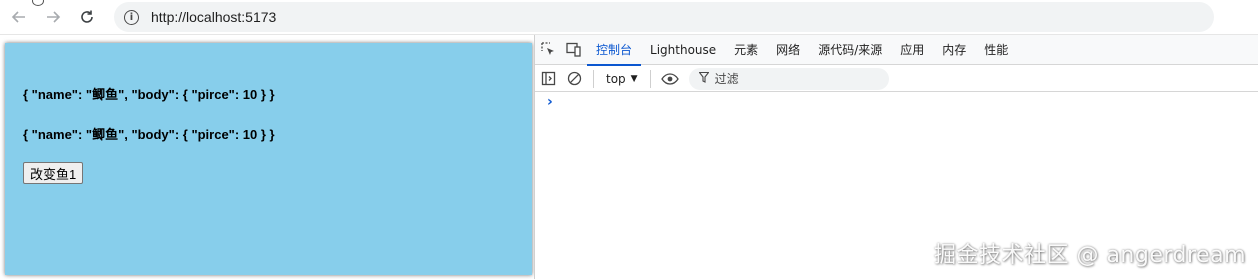  Describe the element at coordinates (616, 78) in the screenshot. I see `context-value: top` at that location.